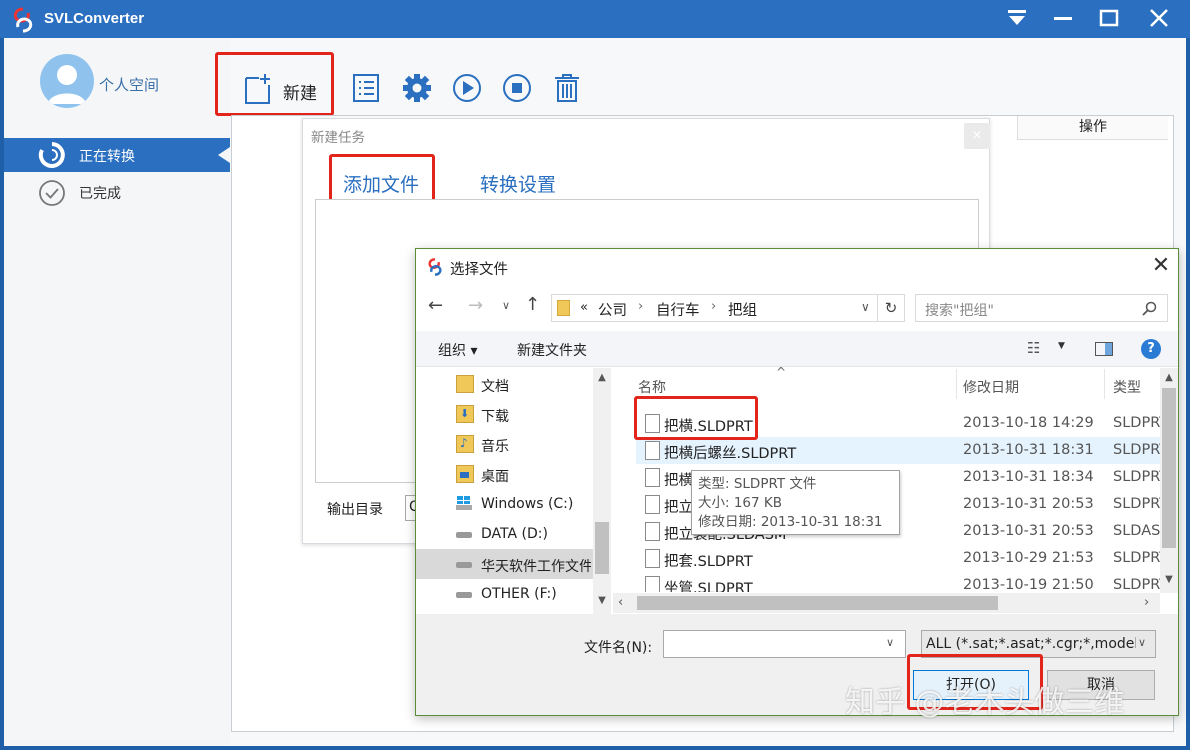 This screenshot has height=750, width=1190. I want to click on column-header-action: 操作, so click(1092, 128).